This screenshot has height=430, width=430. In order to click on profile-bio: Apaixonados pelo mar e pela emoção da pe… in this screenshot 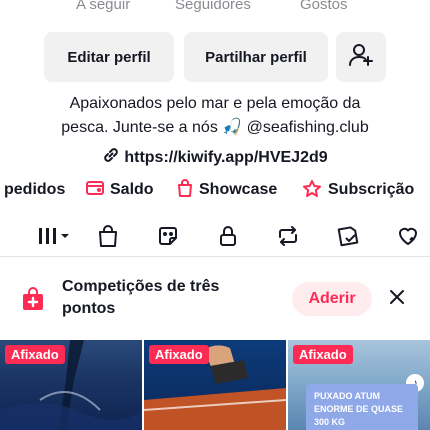, I will do `click(215, 116)`.